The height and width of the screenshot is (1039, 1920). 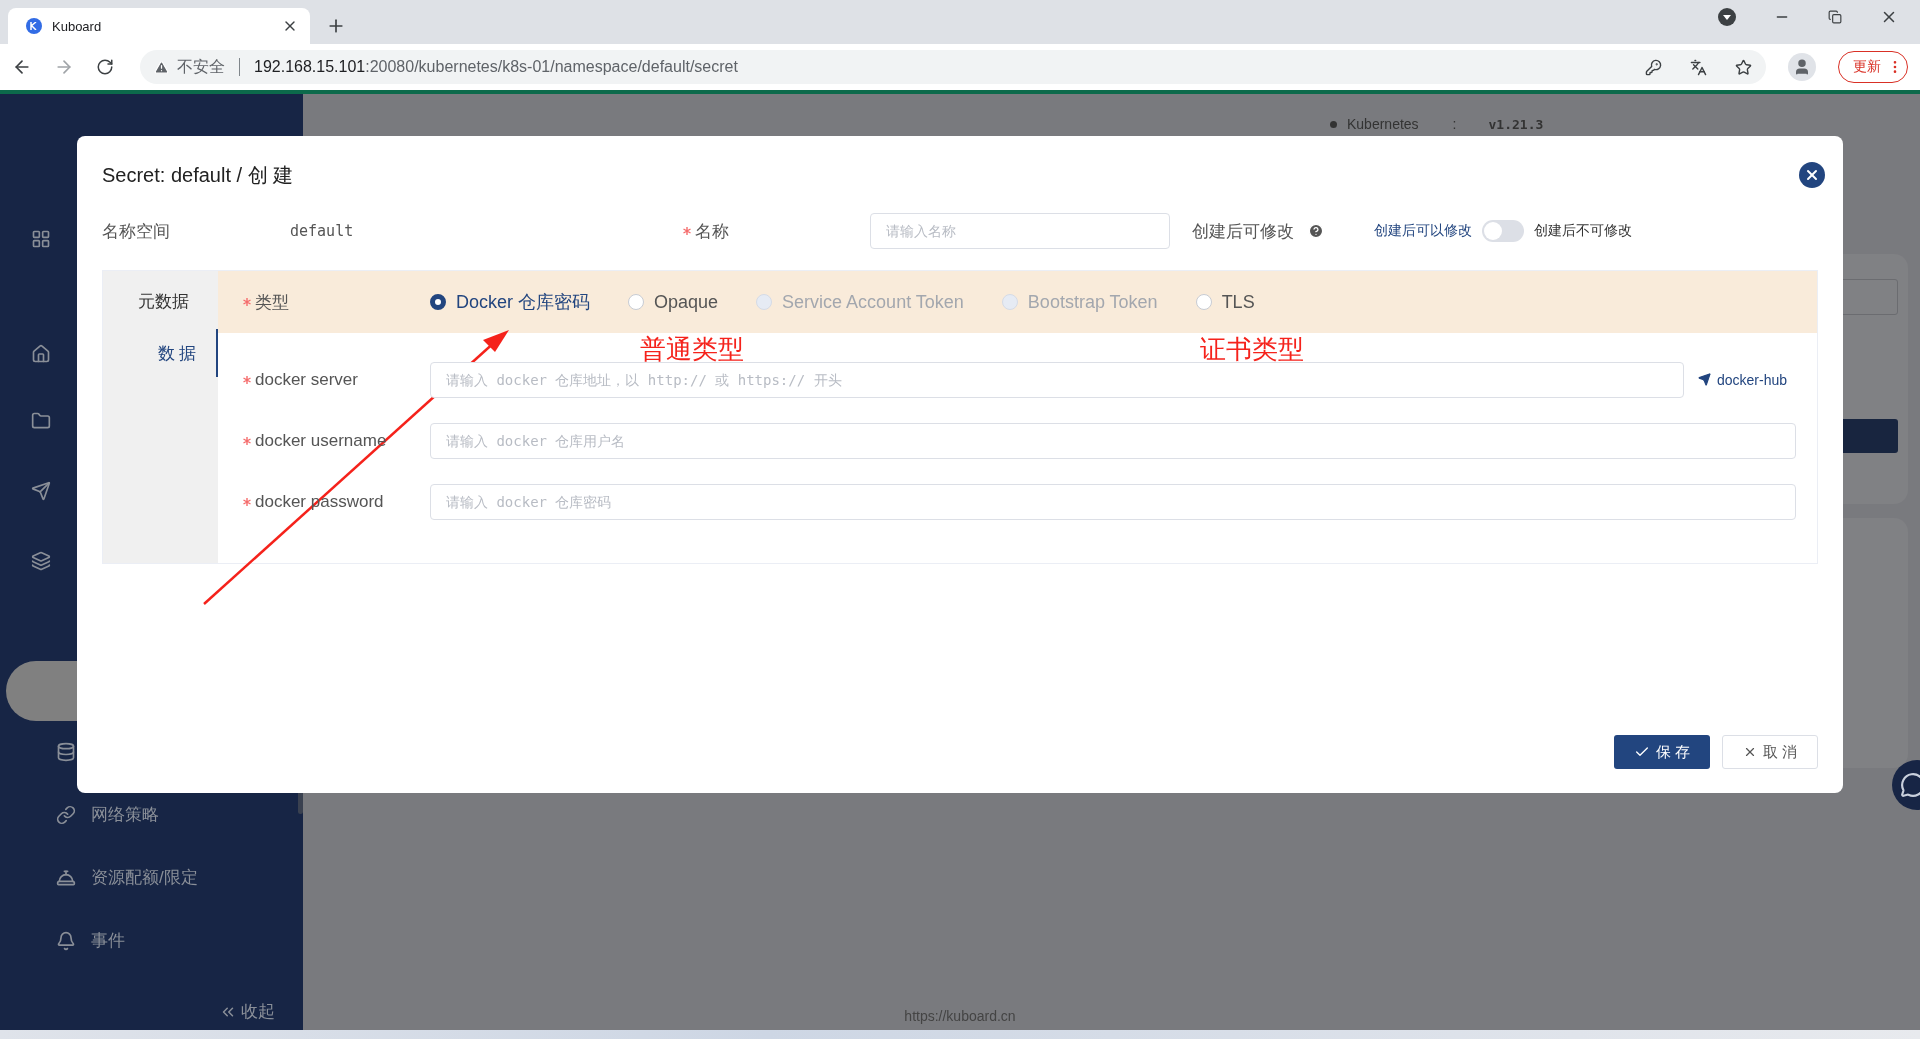 What do you see at coordinates (66, 940) in the screenshot?
I see `bell-icon` at bounding box center [66, 940].